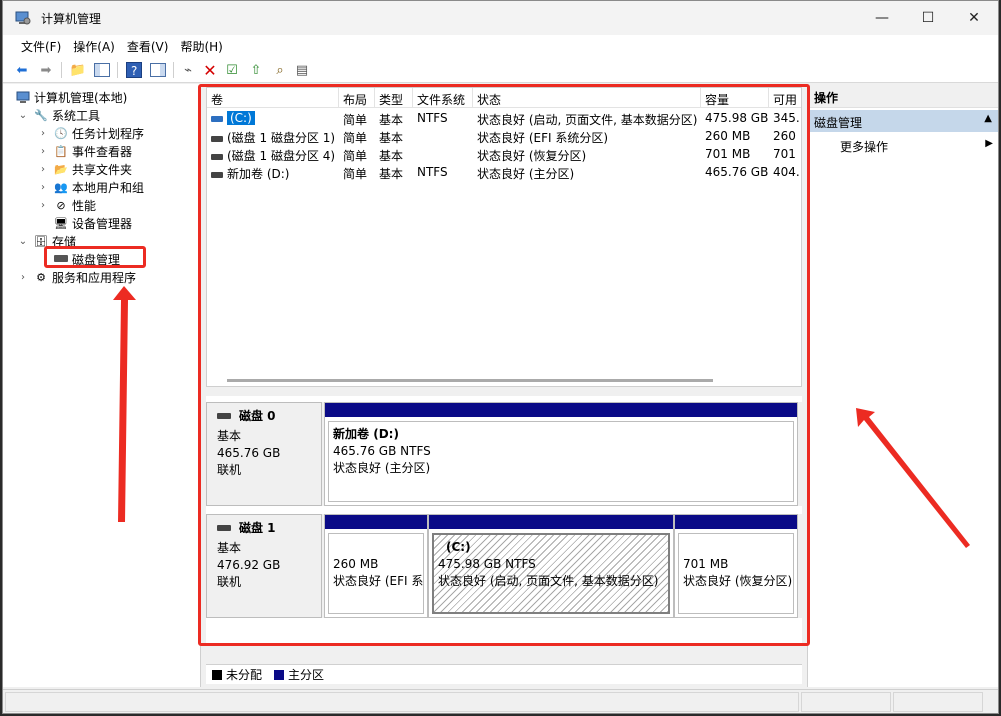 The width and height of the screenshot is (1001, 716). What do you see at coordinates (81, 97) in the screenshot?
I see `tree-label-root: 计算机管理(本地)` at bounding box center [81, 97].